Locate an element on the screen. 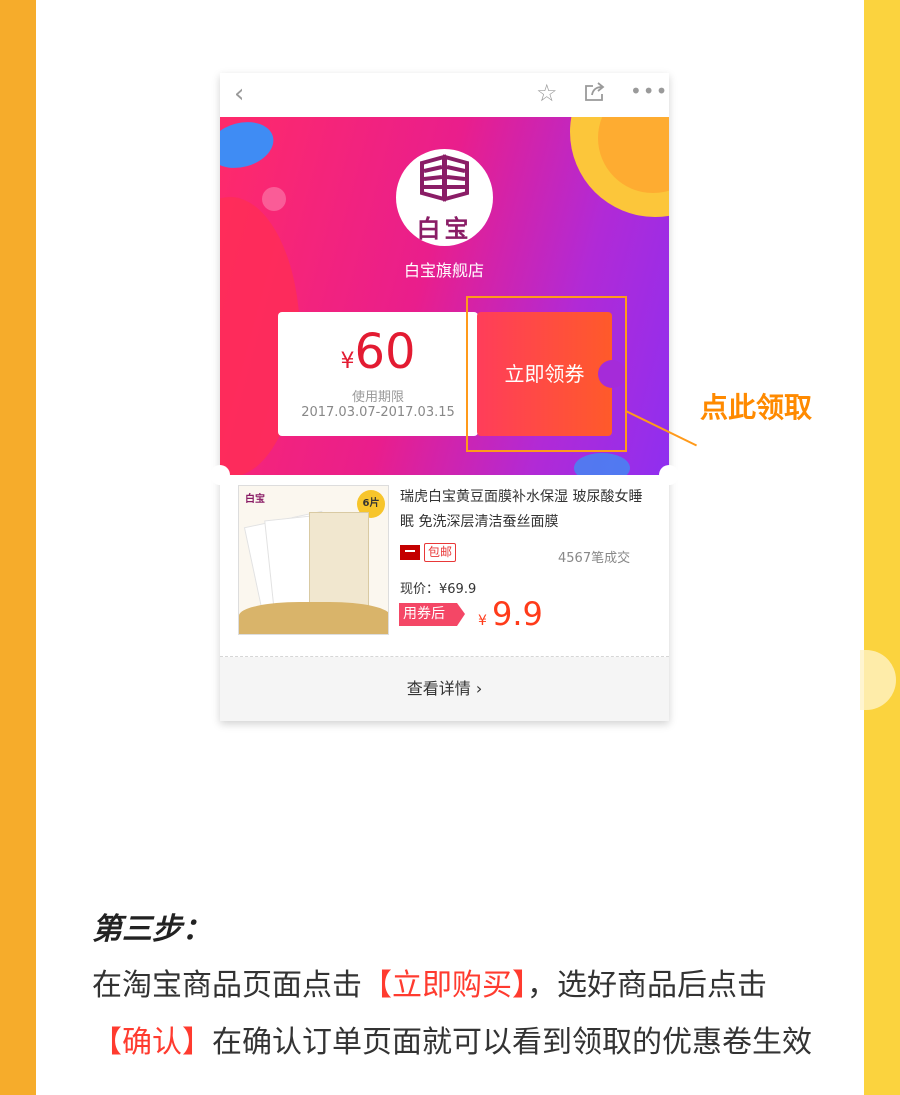 The height and width of the screenshot is (1095, 900). product-image-logo: 白宝 is located at coordinates (255, 499).